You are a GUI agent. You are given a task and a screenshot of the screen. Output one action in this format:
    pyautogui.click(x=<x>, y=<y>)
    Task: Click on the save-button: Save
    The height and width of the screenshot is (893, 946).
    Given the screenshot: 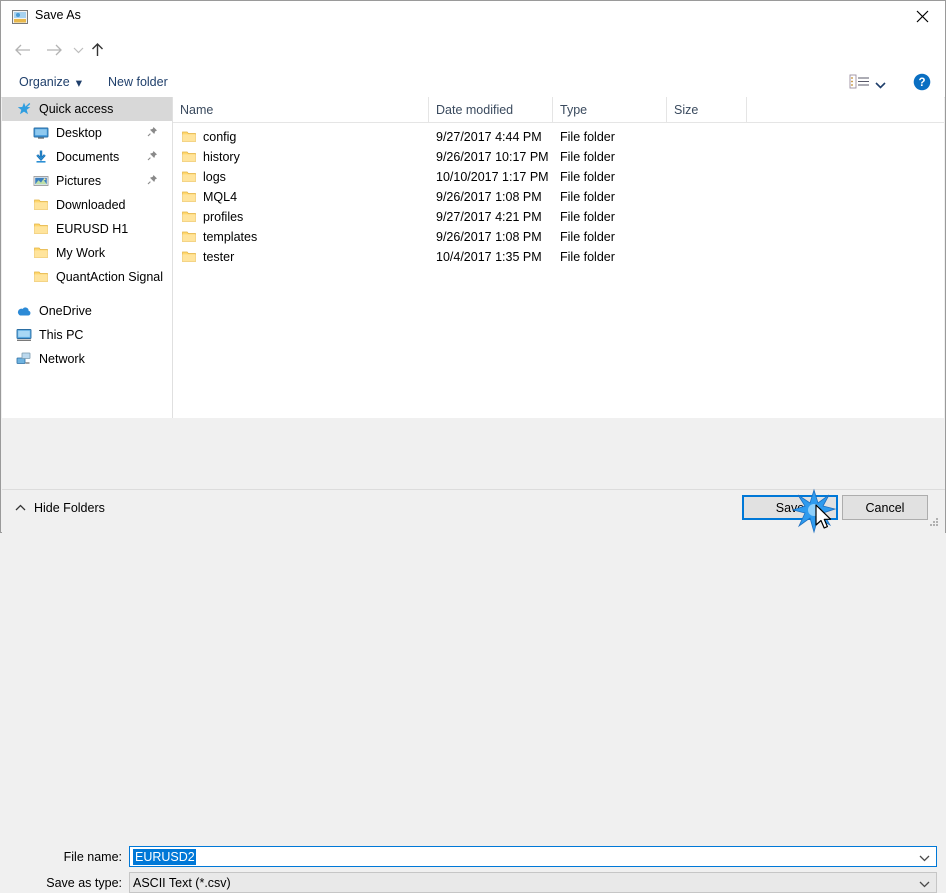 What is the action you would take?
    pyautogui.click(x=790, y=507)
    